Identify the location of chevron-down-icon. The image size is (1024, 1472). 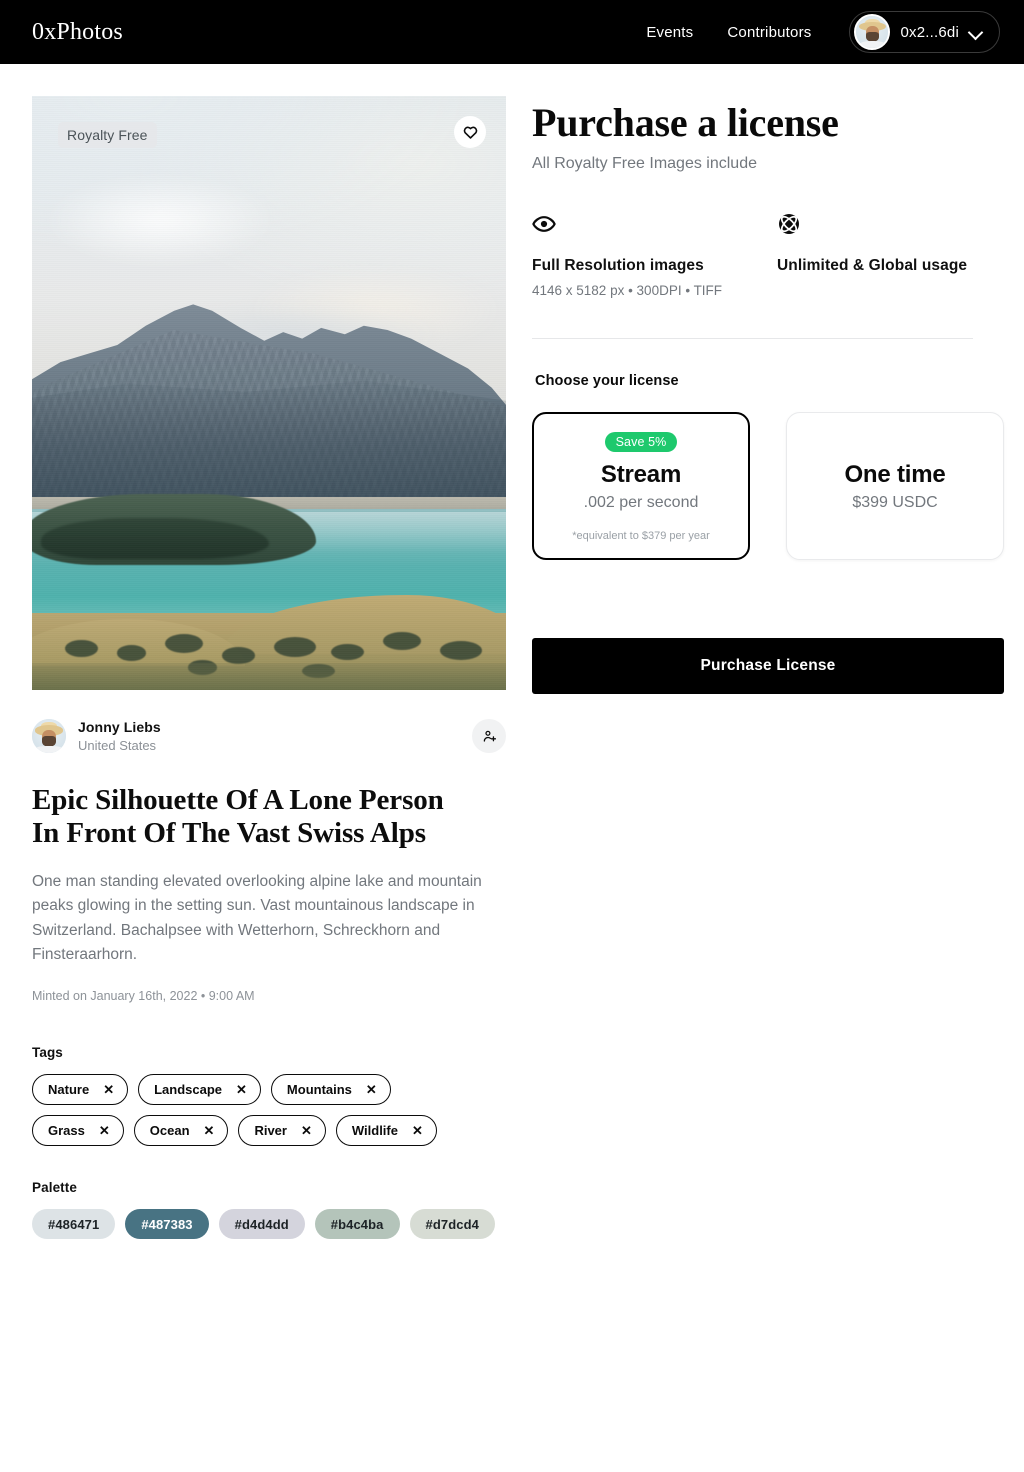
(976, 32).